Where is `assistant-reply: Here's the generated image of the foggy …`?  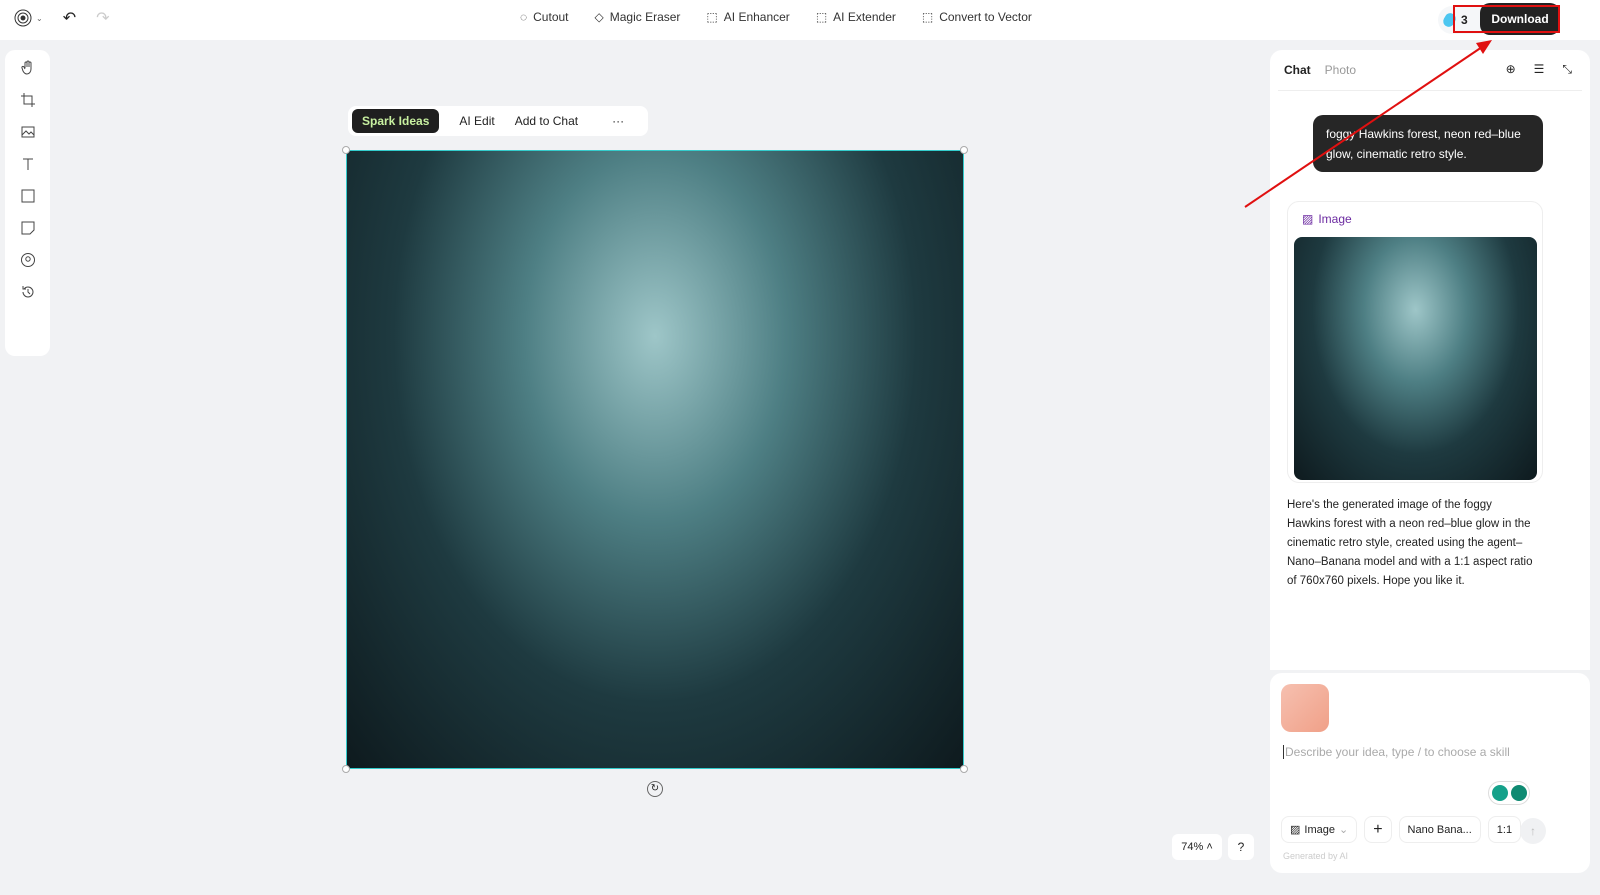
assistant-reply: Here's the generated image of the foggy … is located at coordinates (1410, 543).